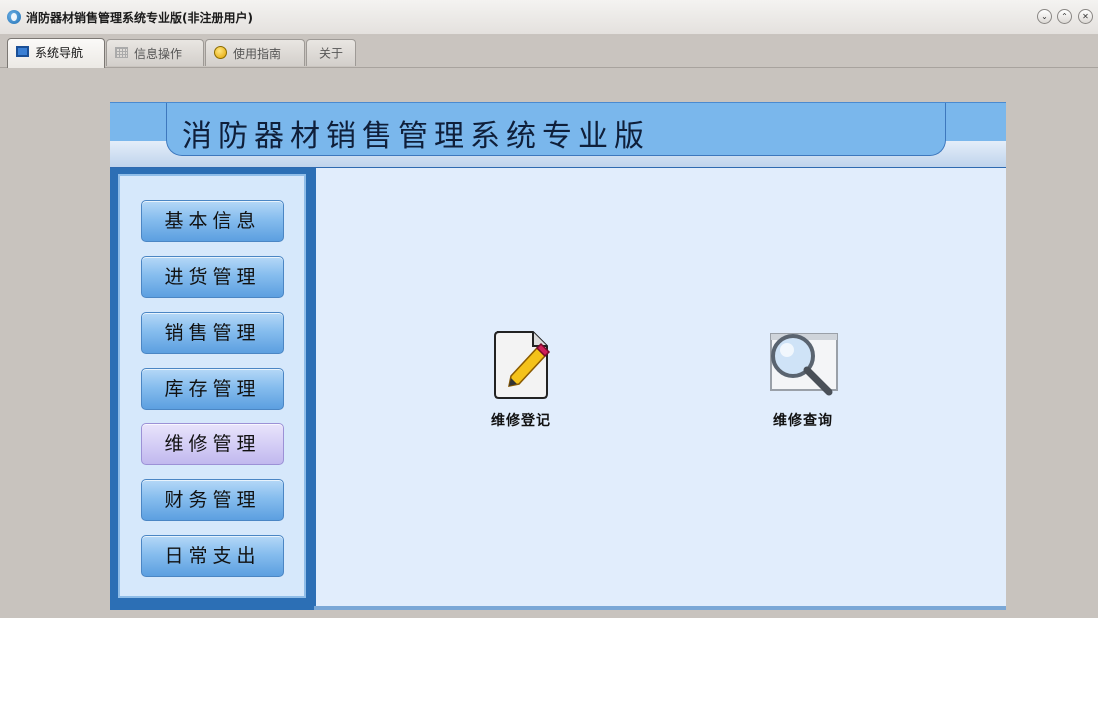  I want to click on sidebar: 基本信息 进货管理 销售管理 库存管理 维修管理 财务管理 日常支出, so click(212, 389).